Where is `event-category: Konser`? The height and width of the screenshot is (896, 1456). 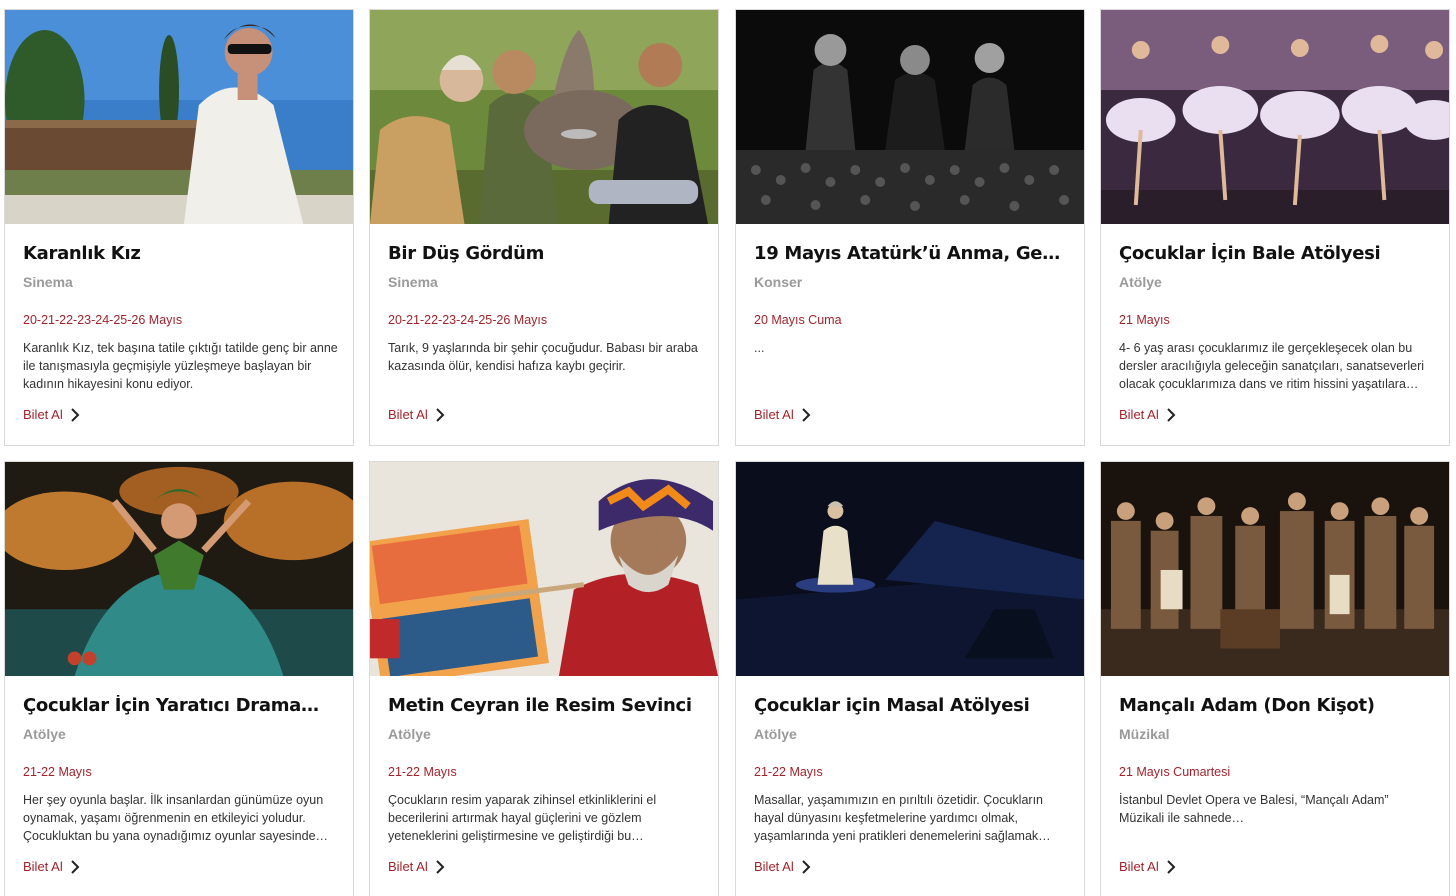 event-category: Konser is located at coordinates (778, 282).